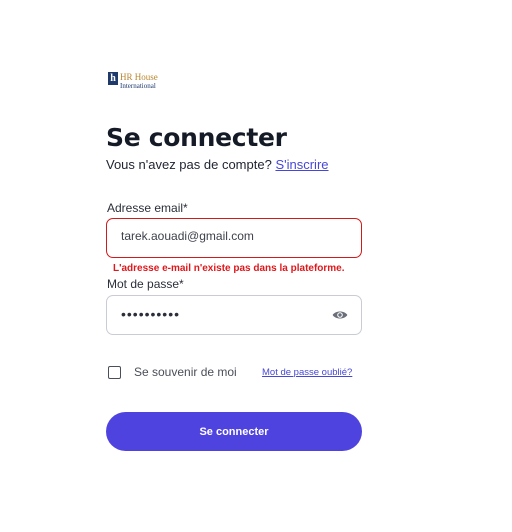 The image size is (512, 532). I want to click on signup-link: S'inscrire, so click(301, 164).